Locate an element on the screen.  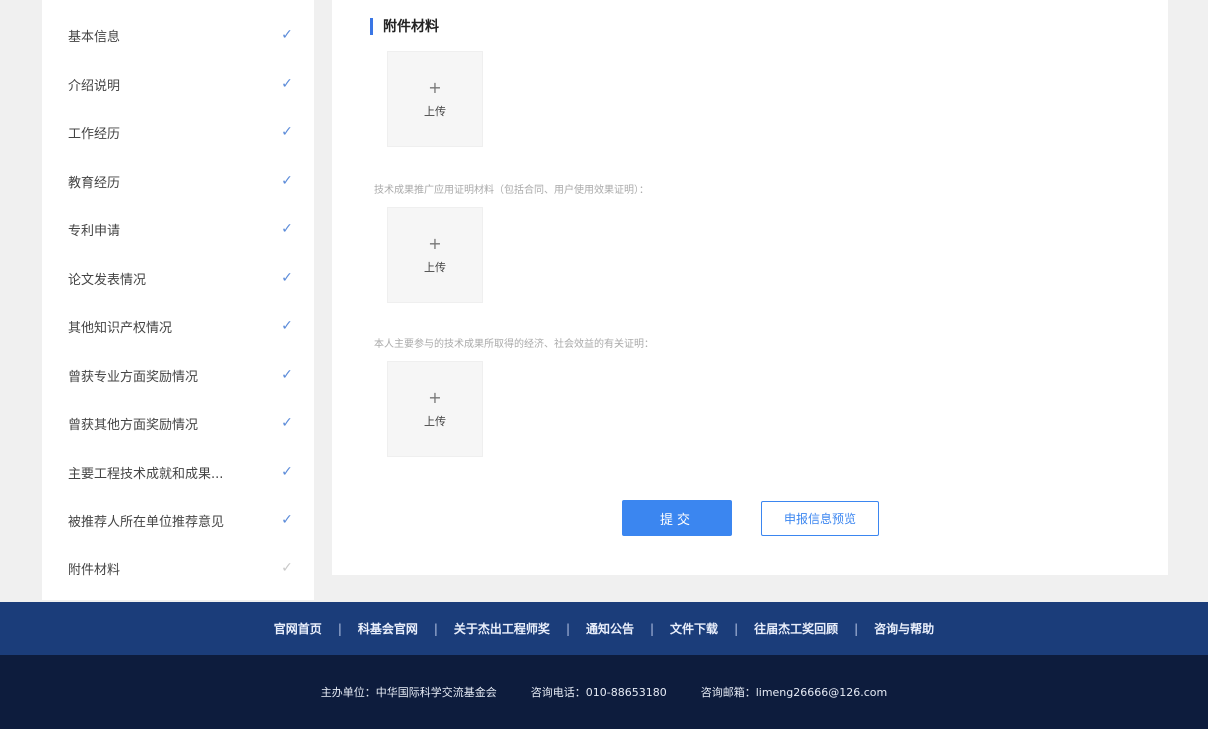
sidebar-item-work-experience: 工作经历 ✓ is located at coordinates (178, 132).